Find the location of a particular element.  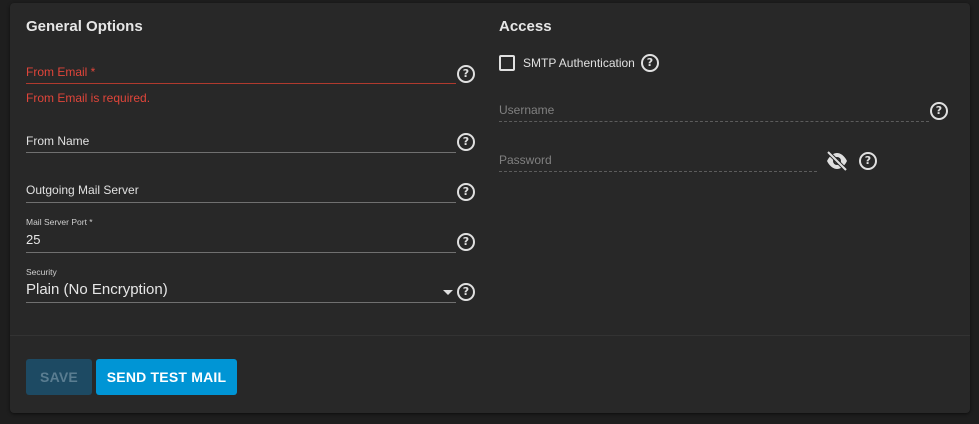

actions-divider is located at coordinates (490, 335).